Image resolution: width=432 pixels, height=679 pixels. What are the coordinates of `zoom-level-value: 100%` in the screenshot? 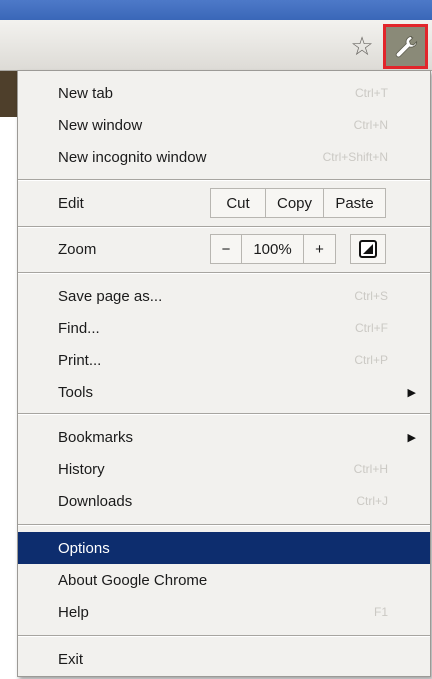 It's located at (272, 249).